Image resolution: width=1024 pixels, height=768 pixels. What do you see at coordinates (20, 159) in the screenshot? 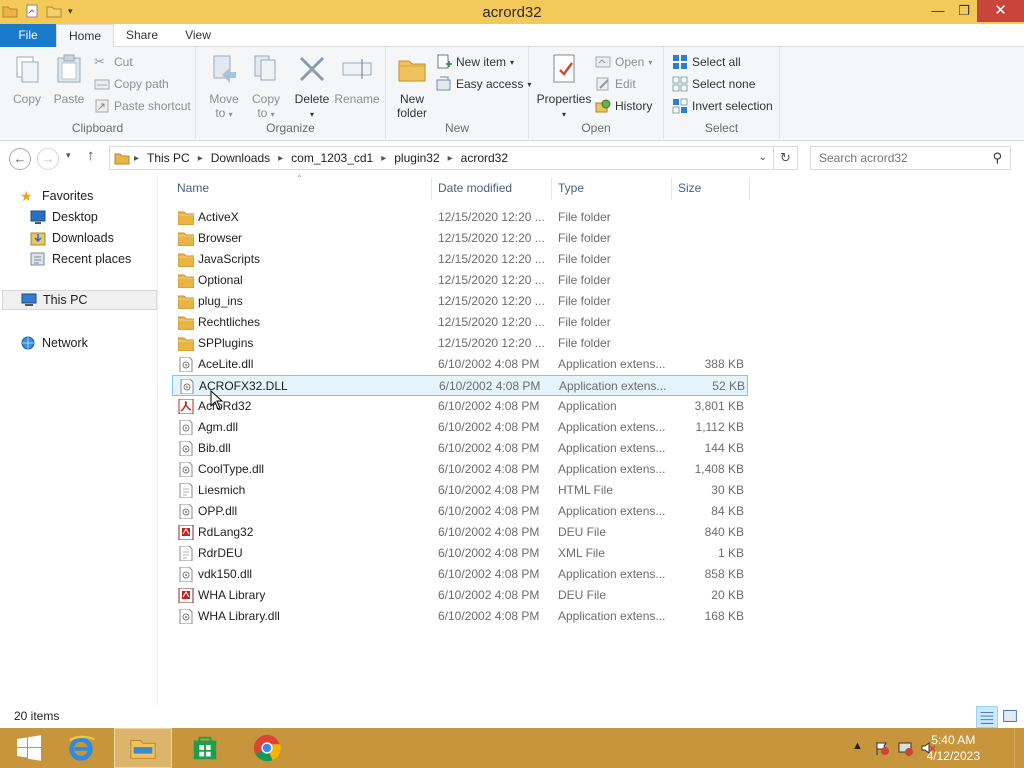
I see `back-button: ←` at bounding box center [20, 159].